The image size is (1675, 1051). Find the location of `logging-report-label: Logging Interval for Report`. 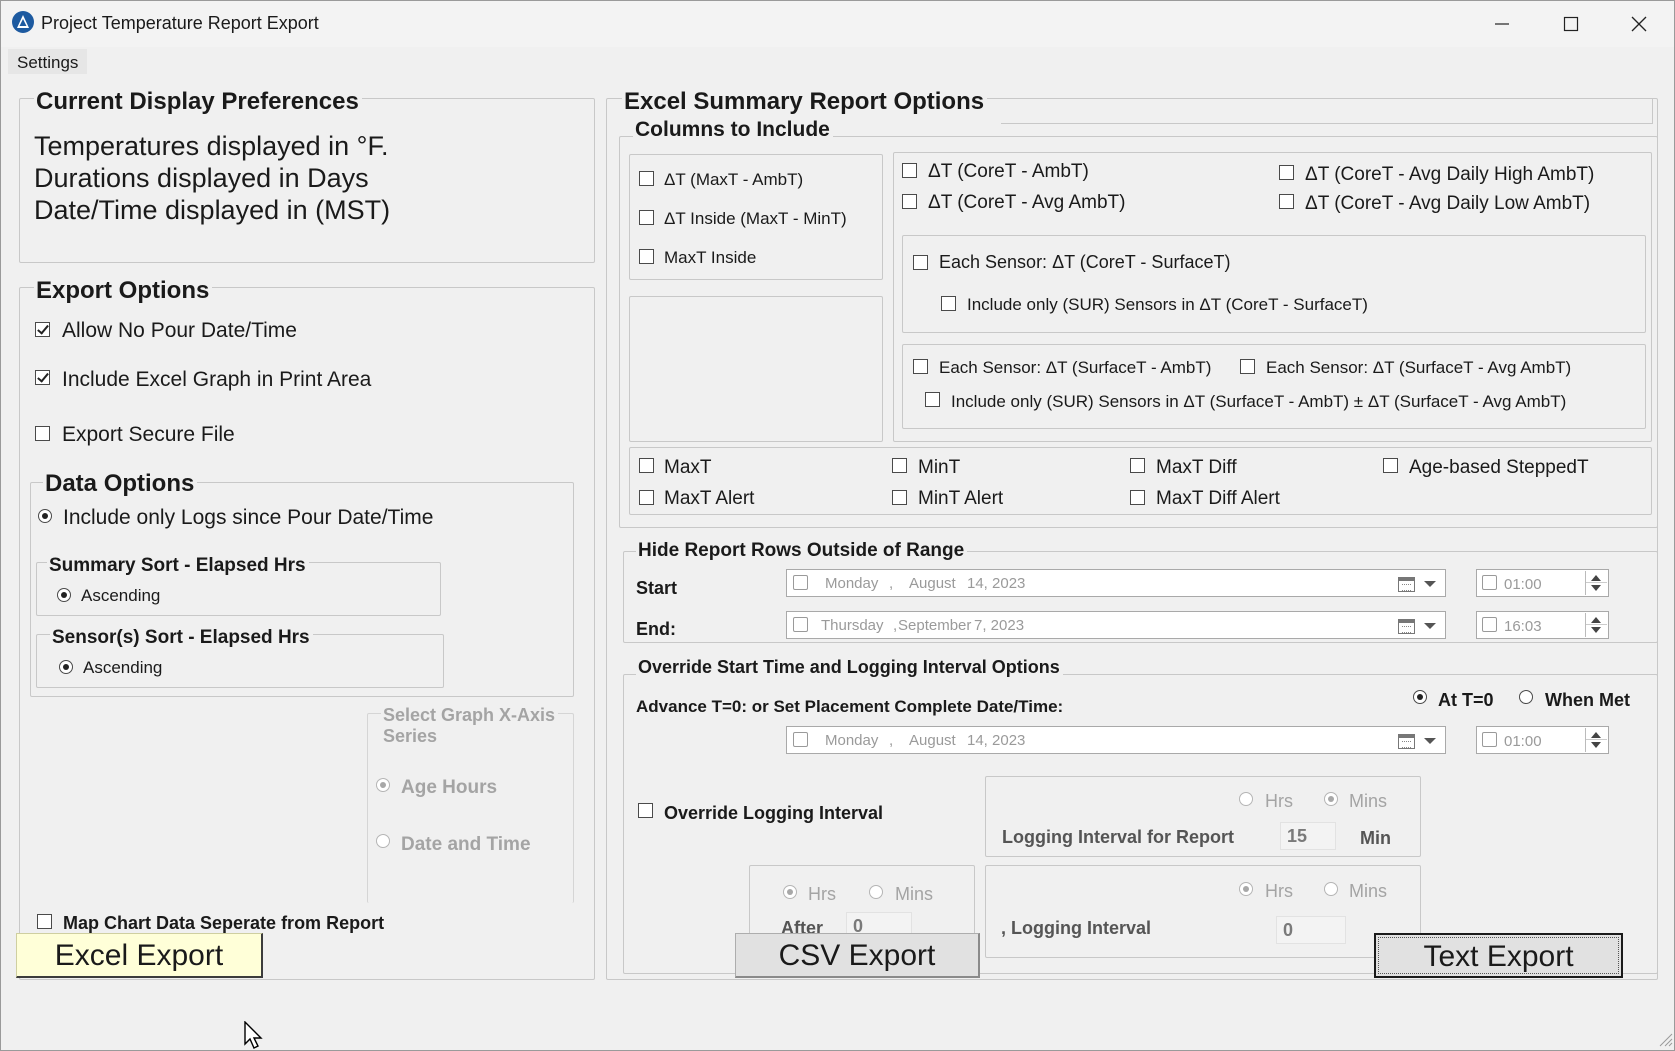

logging-report-label: Logging Interval for Report is located at coordinates (1118, 837).